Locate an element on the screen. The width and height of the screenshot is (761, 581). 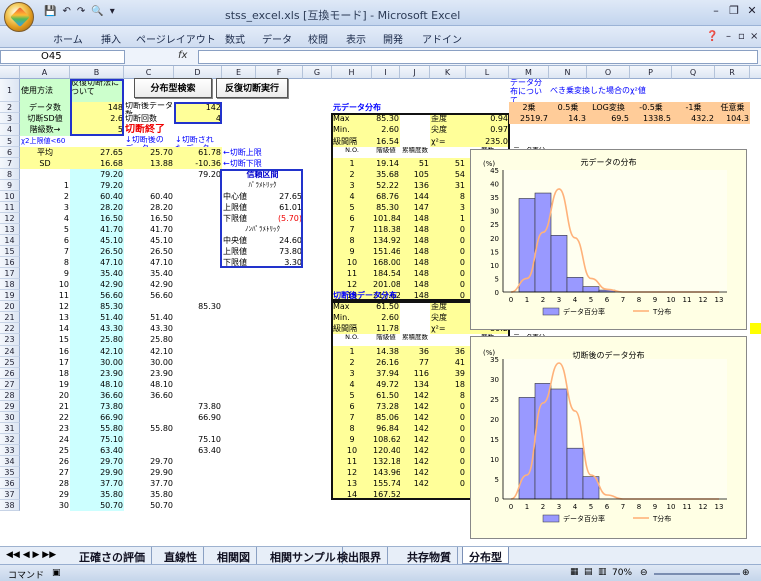
column-header: I is located at coordinates (386, 72).